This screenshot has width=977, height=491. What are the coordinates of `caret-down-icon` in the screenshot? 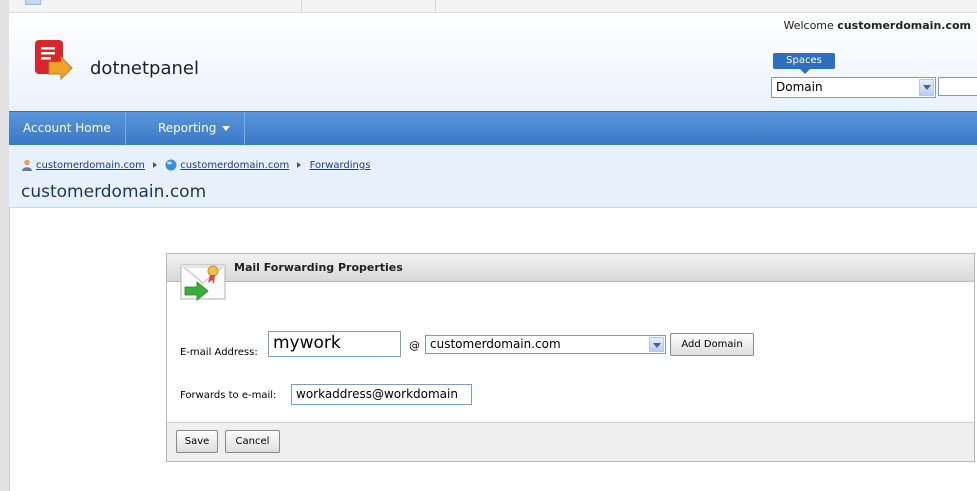 It's located at (226, 128).